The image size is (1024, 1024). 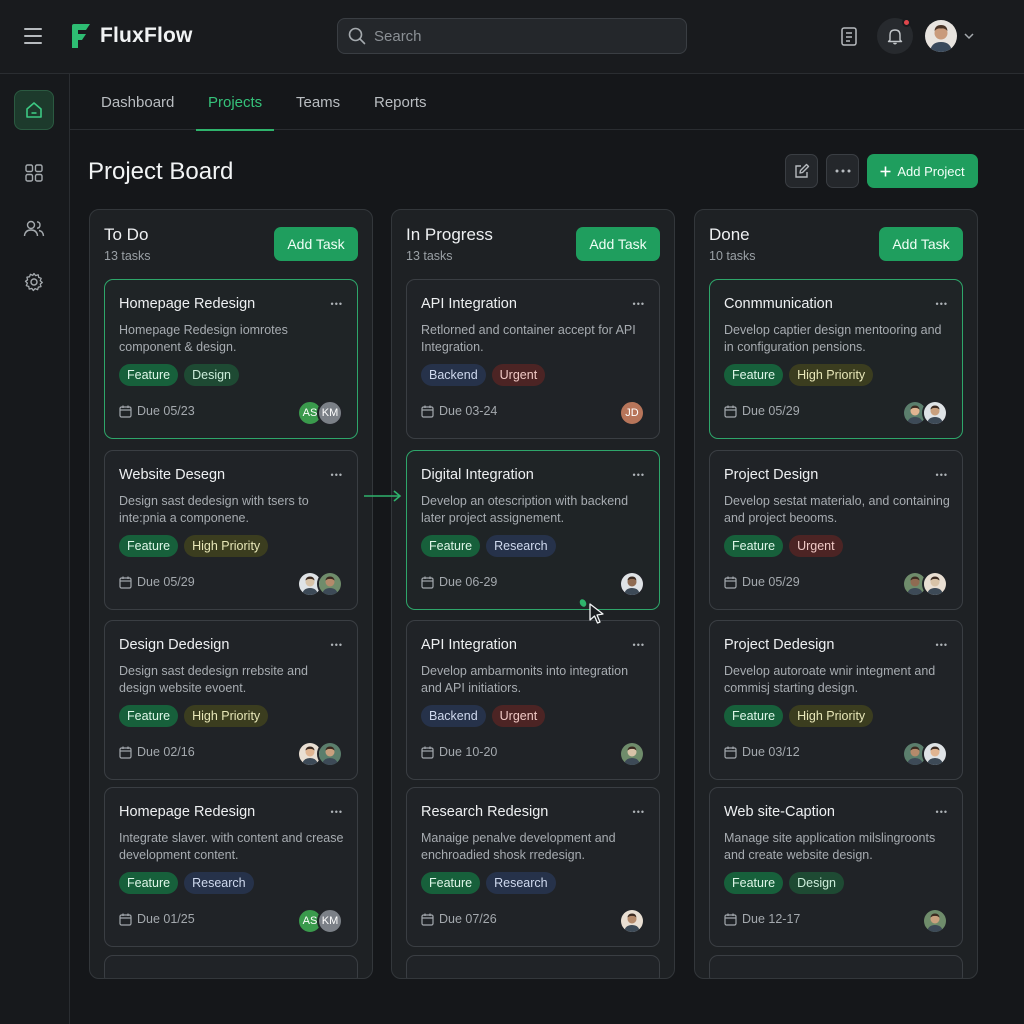 What do you see at coordinates (166, 752) in the screenshot?
I see `due-date-label: Due 02/16` at bounding box center [166, 752].